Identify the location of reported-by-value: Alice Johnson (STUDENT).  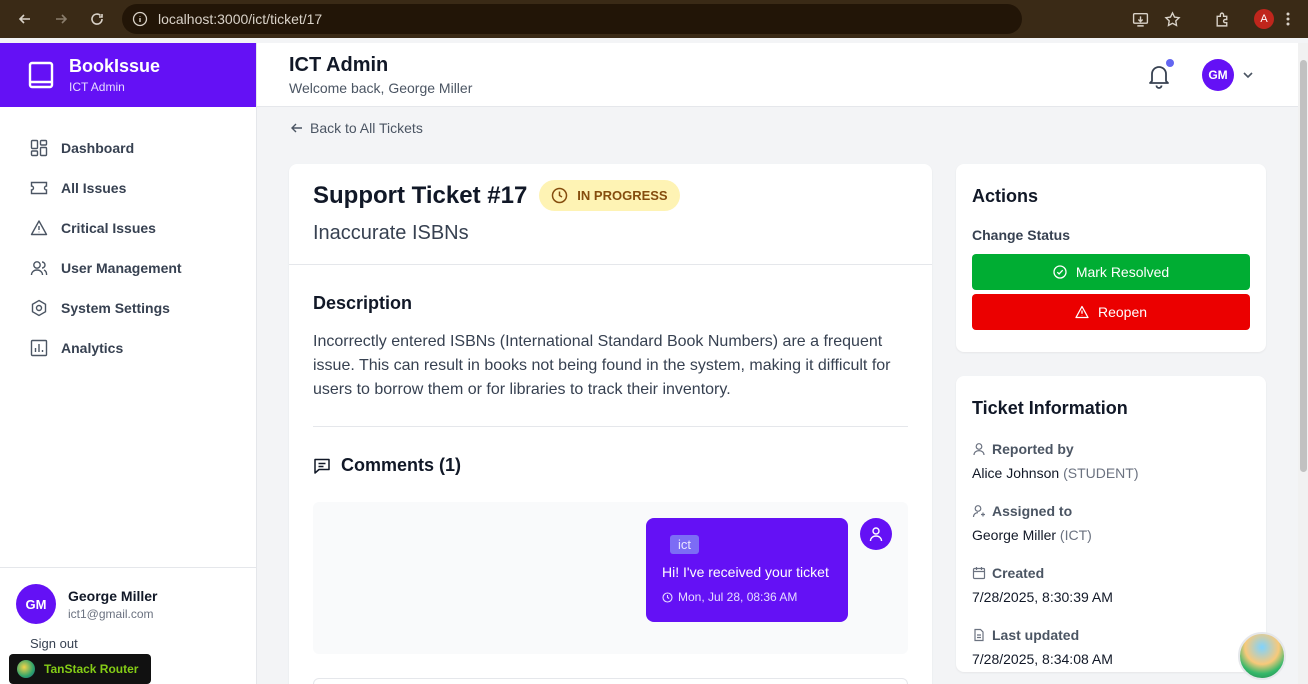
(1111, 473).